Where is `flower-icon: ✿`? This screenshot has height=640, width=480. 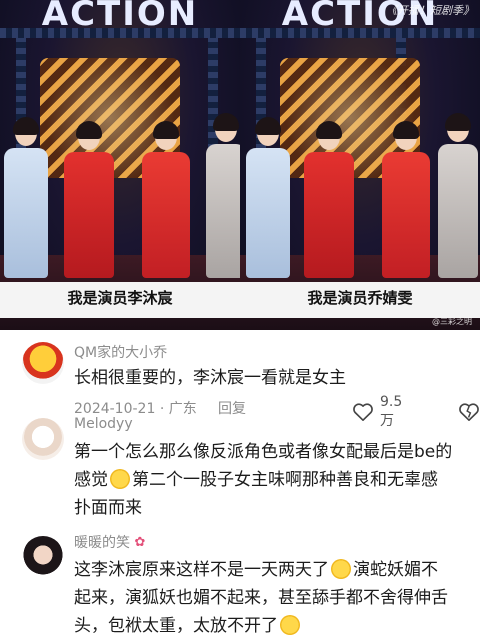
flower-icon: ✿ is located at coordinates (140, 542).